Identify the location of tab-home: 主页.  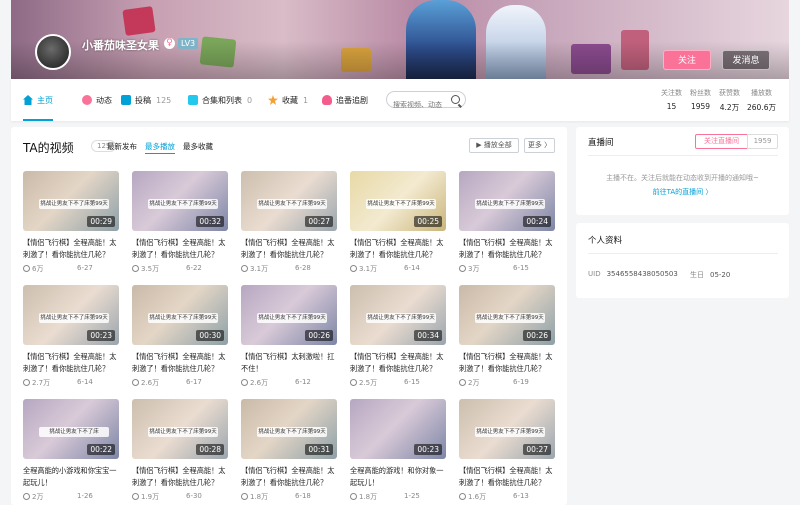
(38, 100).